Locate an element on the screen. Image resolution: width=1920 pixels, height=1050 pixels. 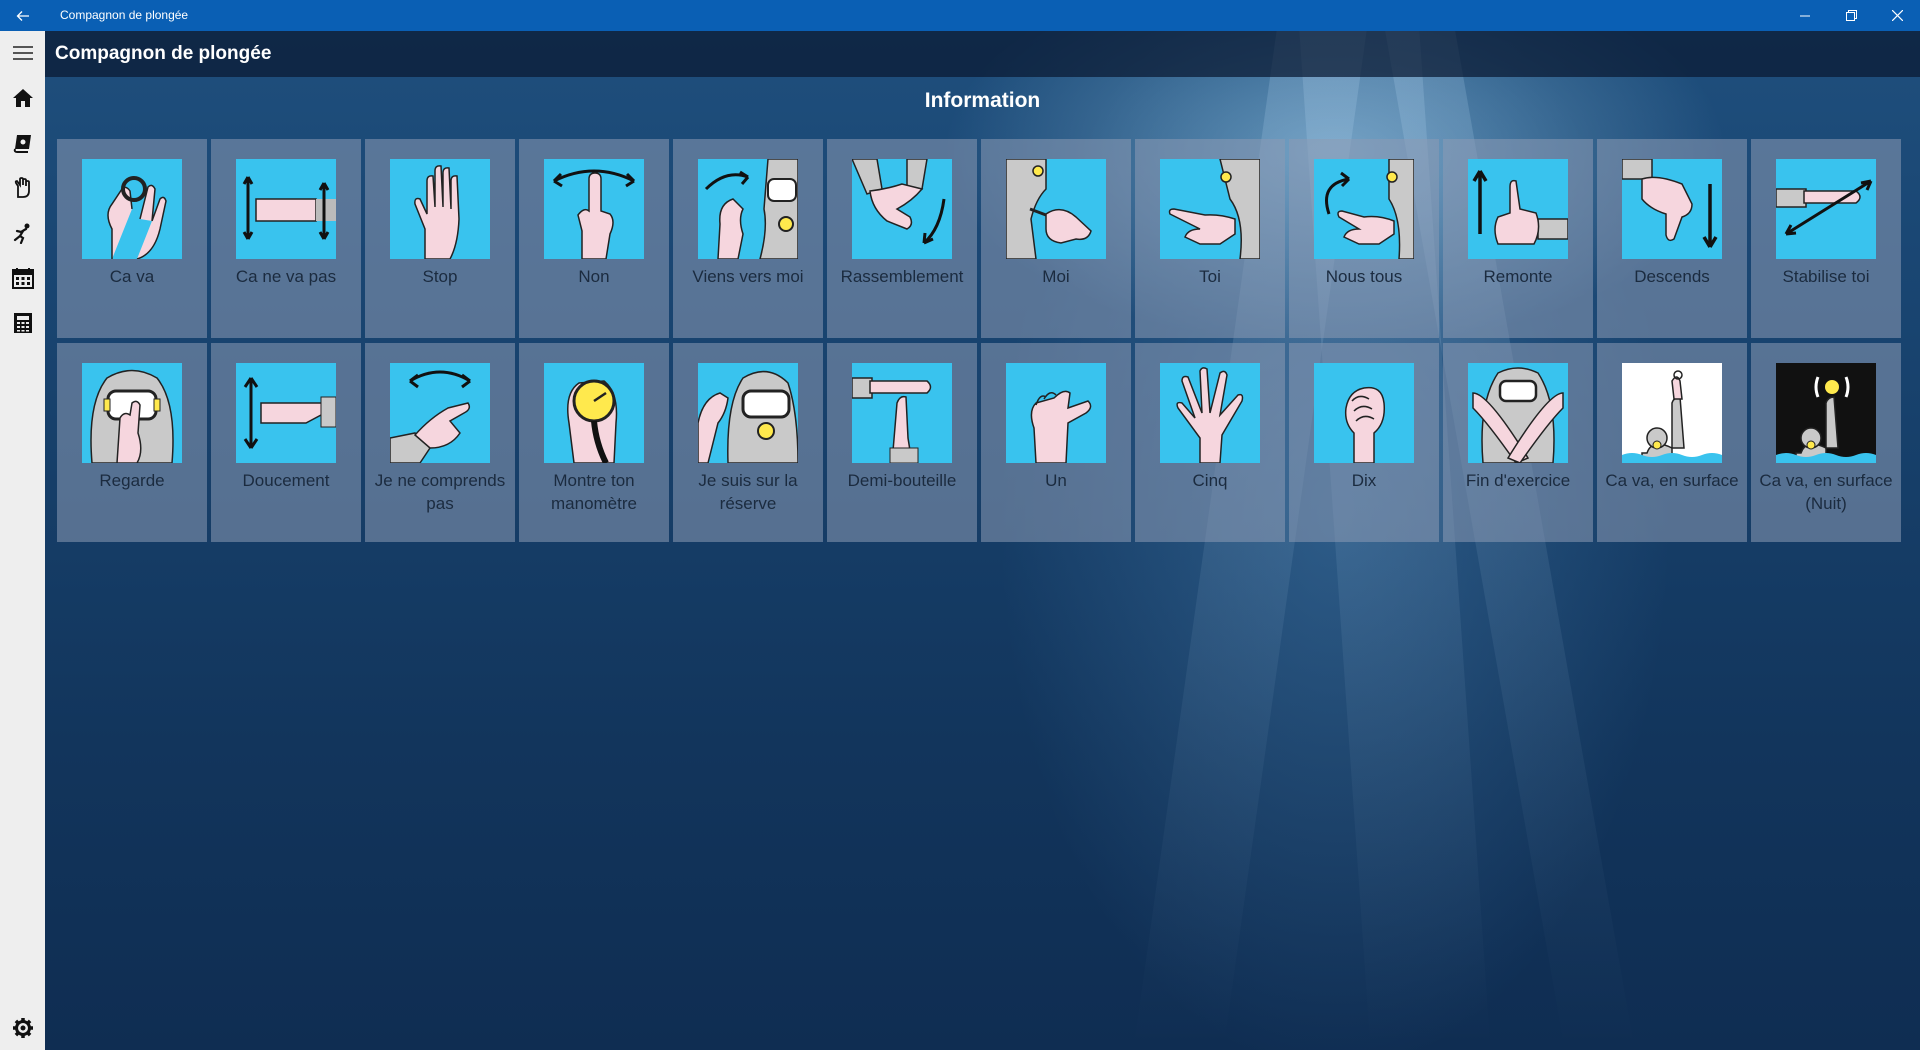
diver-icon is located at coordinates (21, 233).